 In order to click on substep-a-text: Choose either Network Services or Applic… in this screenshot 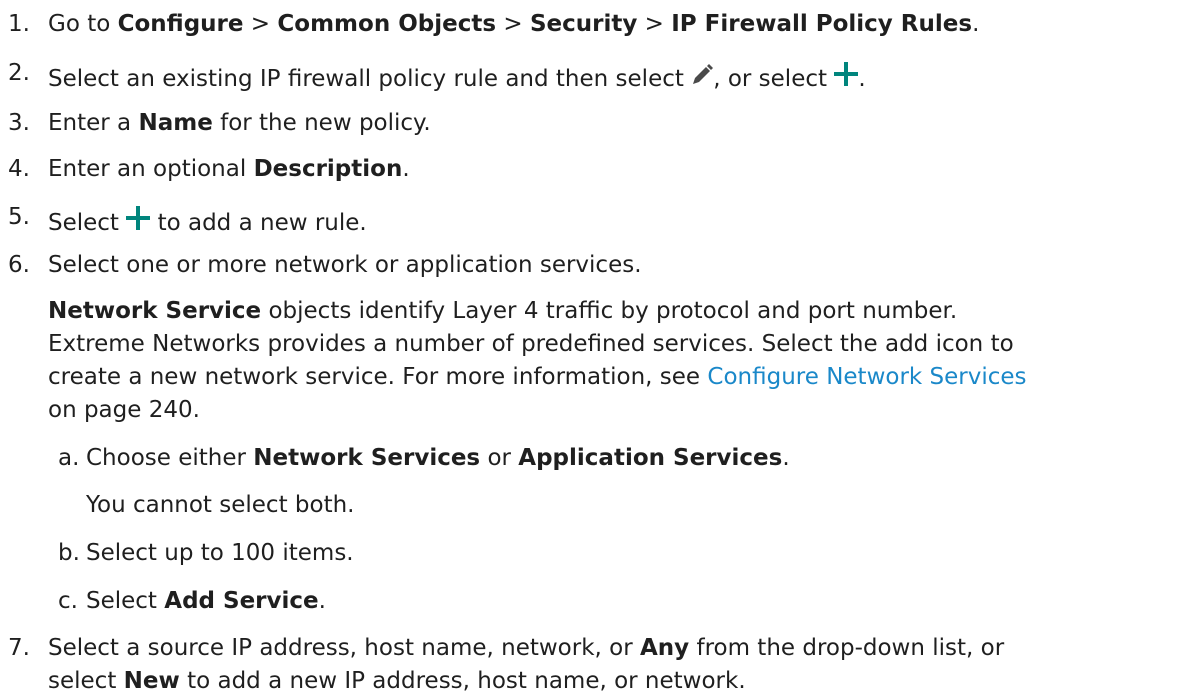, I will do `click(438, 458)`.